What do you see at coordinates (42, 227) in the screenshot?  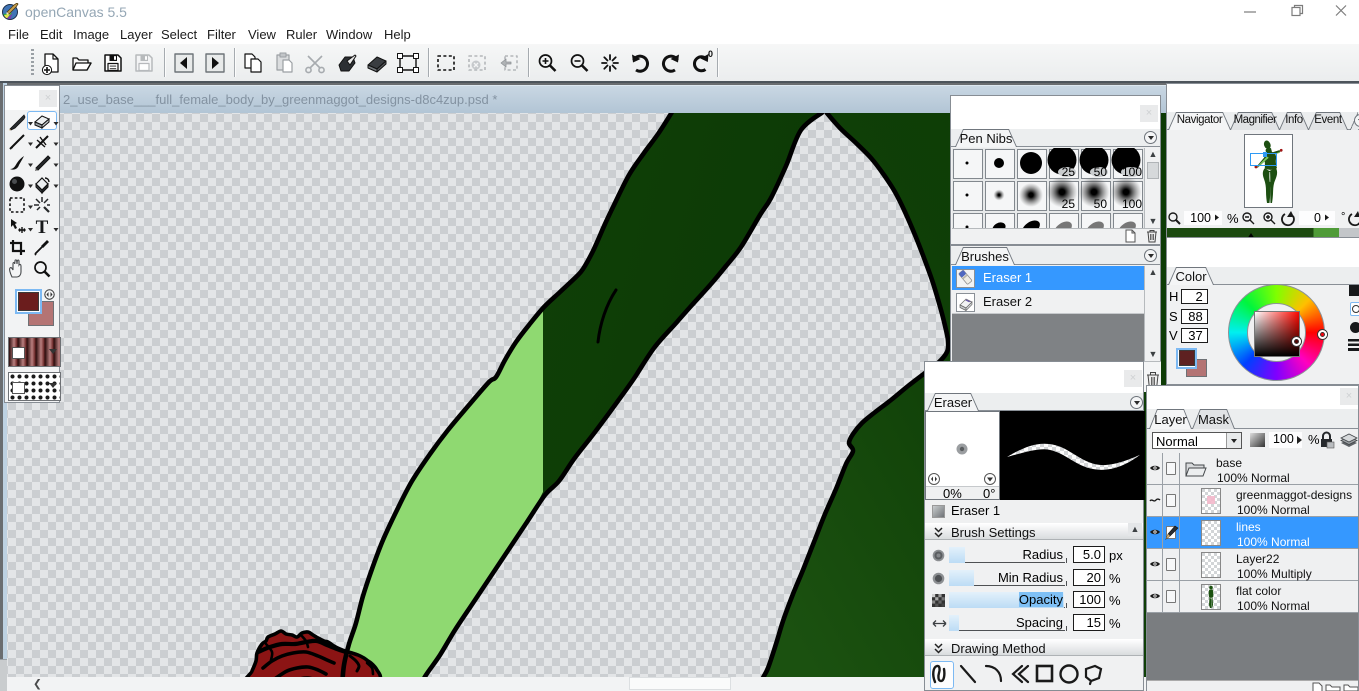 I see `svg-text: T` at bounding box center [42, 227].